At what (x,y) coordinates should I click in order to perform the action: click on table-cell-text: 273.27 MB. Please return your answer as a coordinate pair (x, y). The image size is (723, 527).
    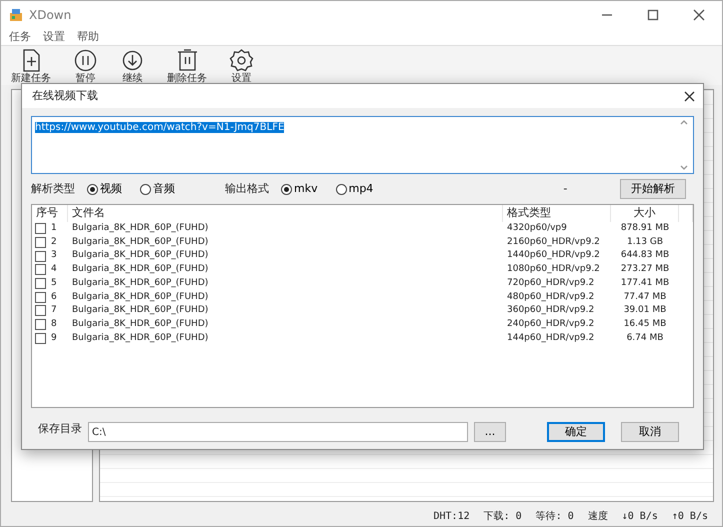
    Looking at the image, I should click on (645, 269).